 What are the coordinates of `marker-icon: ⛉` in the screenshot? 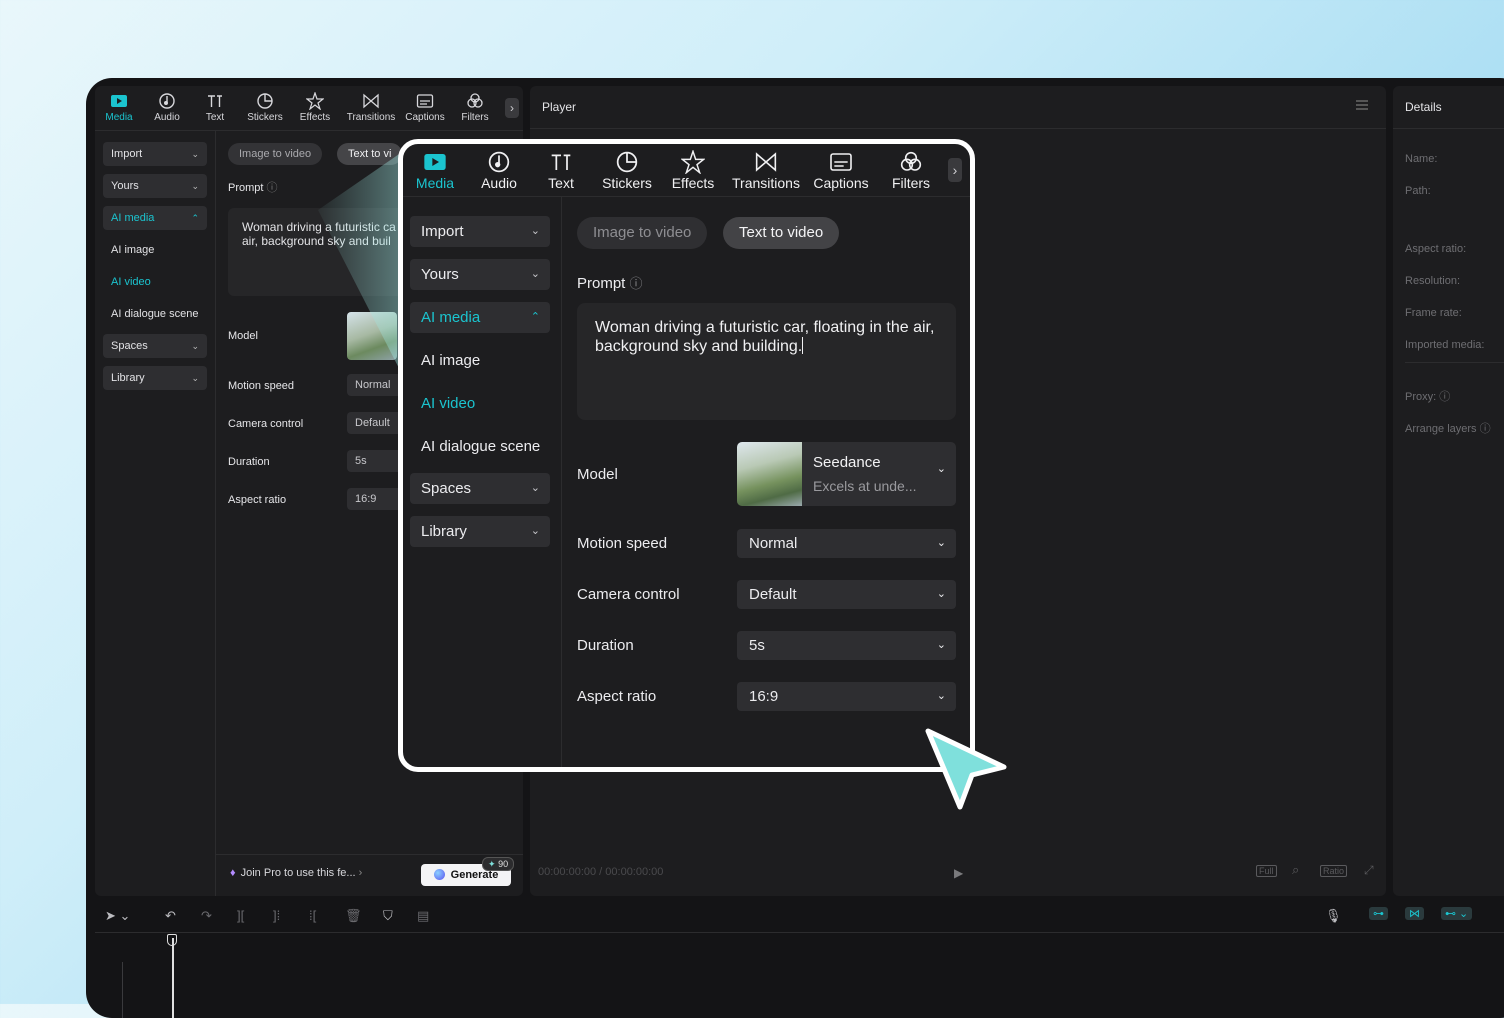 It's located at (388, 916).